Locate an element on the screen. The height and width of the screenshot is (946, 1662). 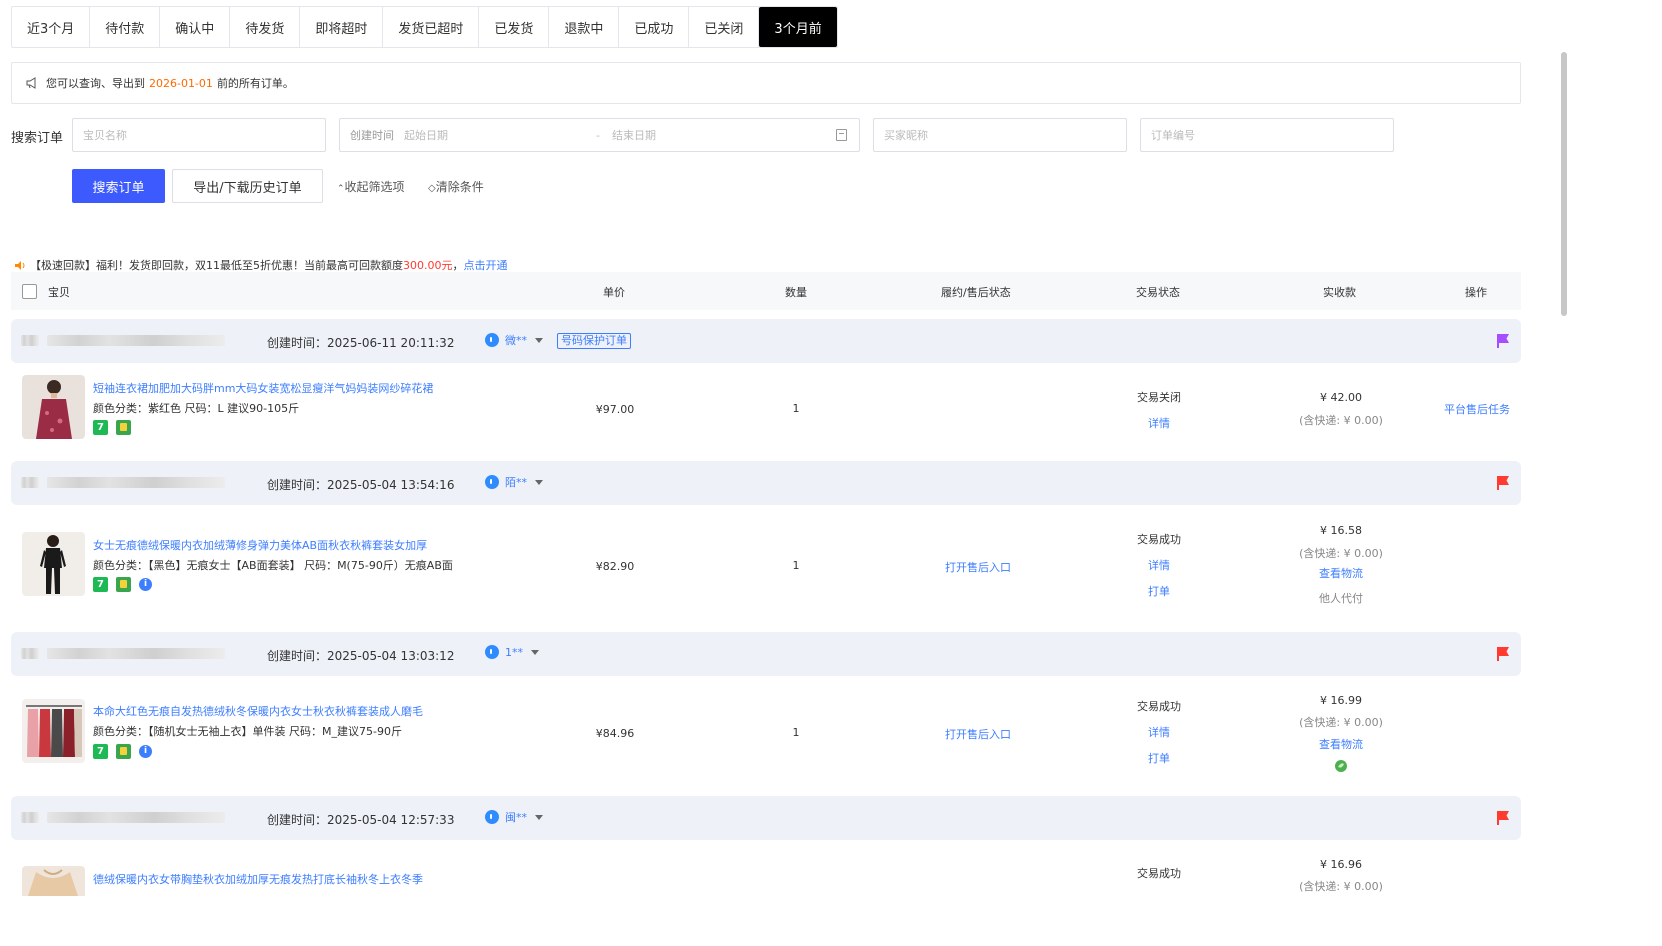
product-title-link: 短袖连衣裙加肥加大码胖mm大码女装宽松显瘦洋气妈妈装网纱碎花裙 is located at coordinates (263, 388).